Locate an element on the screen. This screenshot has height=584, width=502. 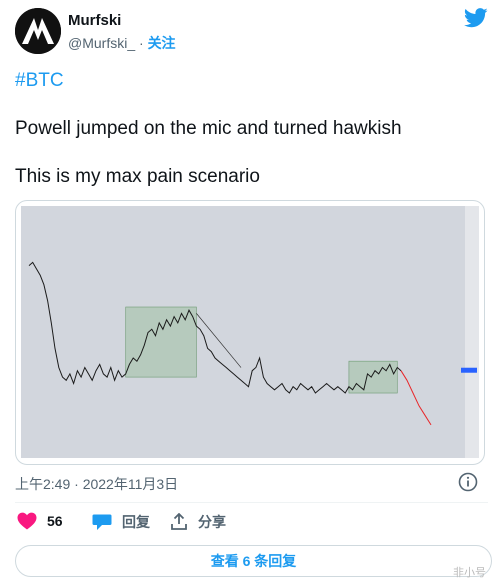
trend-arrow is located at coordinates (219, 340).